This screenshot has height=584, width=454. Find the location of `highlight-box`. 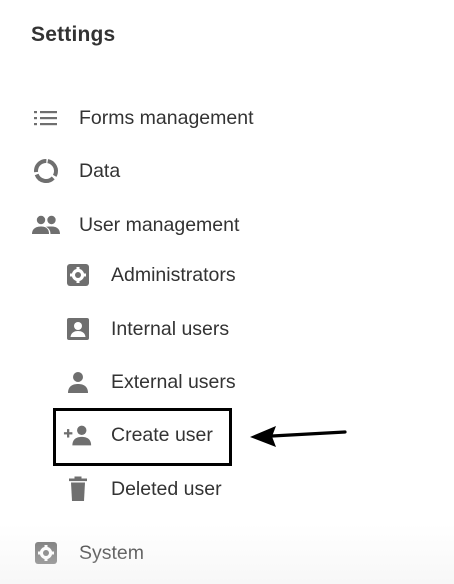

highlight-box is located at coordinates (142, 437).